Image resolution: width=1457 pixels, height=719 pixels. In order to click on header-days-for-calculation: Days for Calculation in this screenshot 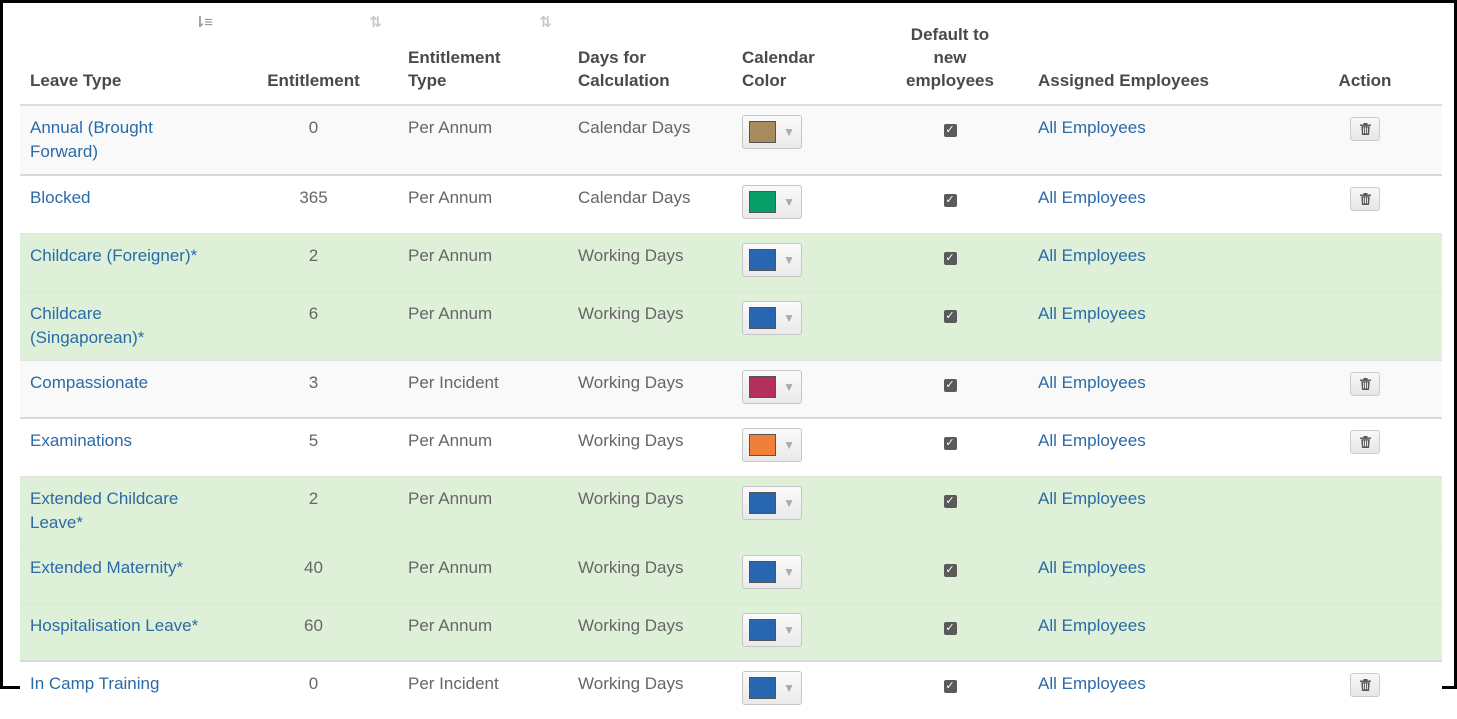, I will do `click(650, 54)`.